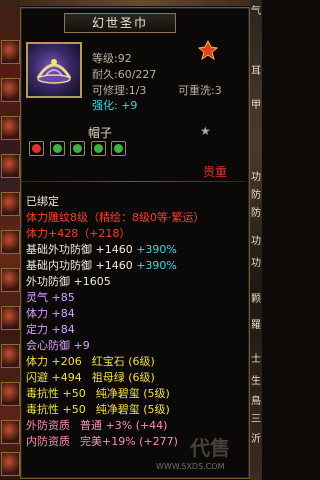  Describe the element at coordinates (256, 359) in the screenshot. I see `right-strip-char: 士` at that location.